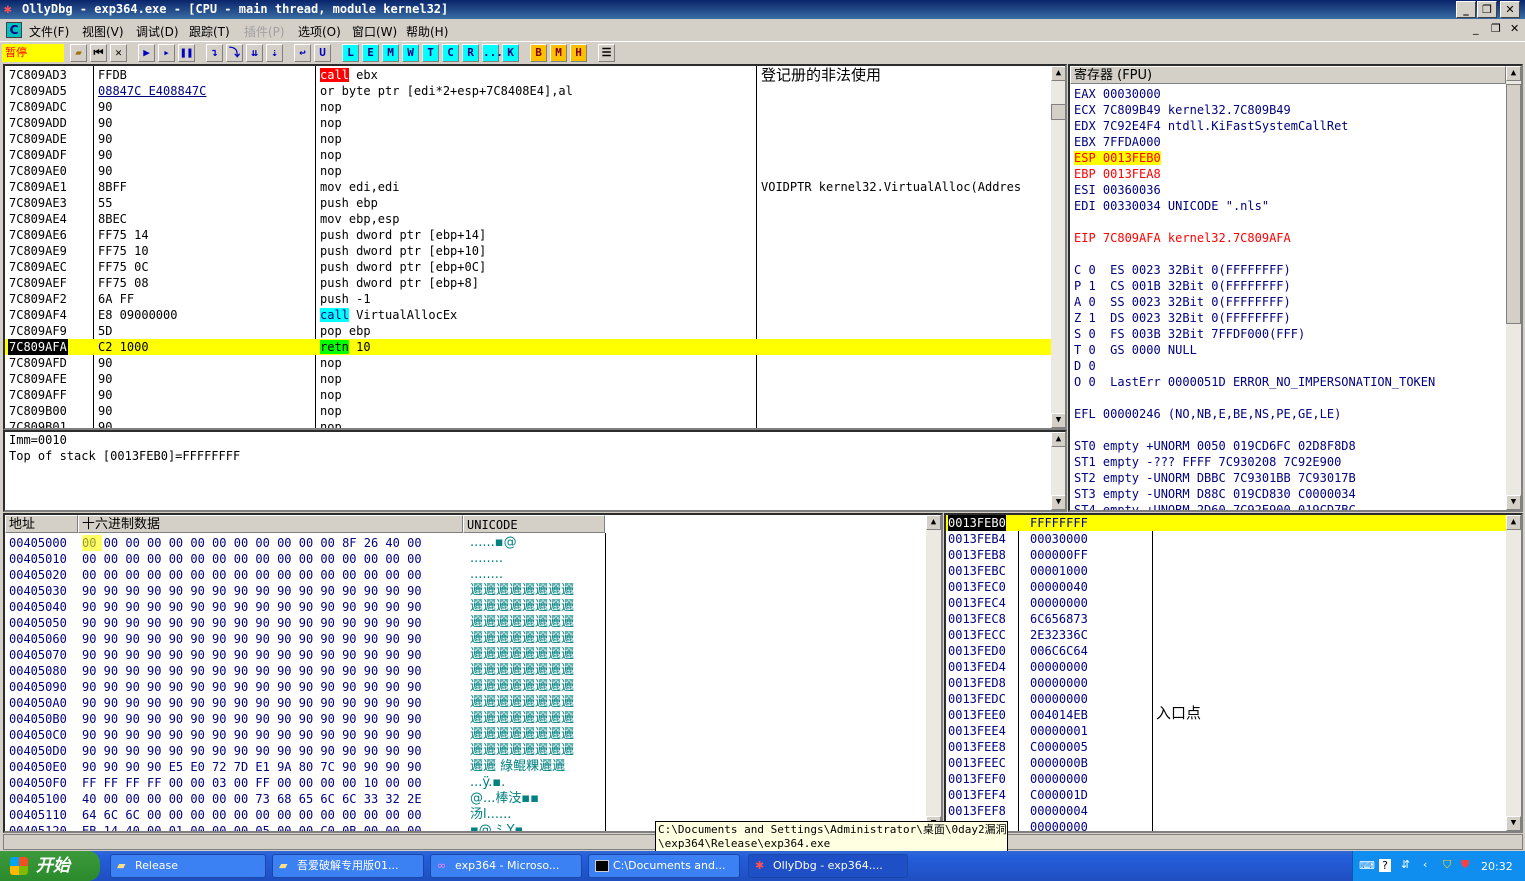 The image size is (1525, 881). Describe the element at coordinates (1058, 247) in the screenshot. I see `disasm-scrollbar: ▲ ▼` at that location.